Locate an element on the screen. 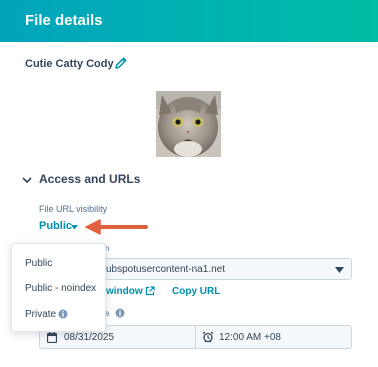 The height and width of the screenshot is (367, 378). visibility-value: Public is located at coordinates (56, 226).